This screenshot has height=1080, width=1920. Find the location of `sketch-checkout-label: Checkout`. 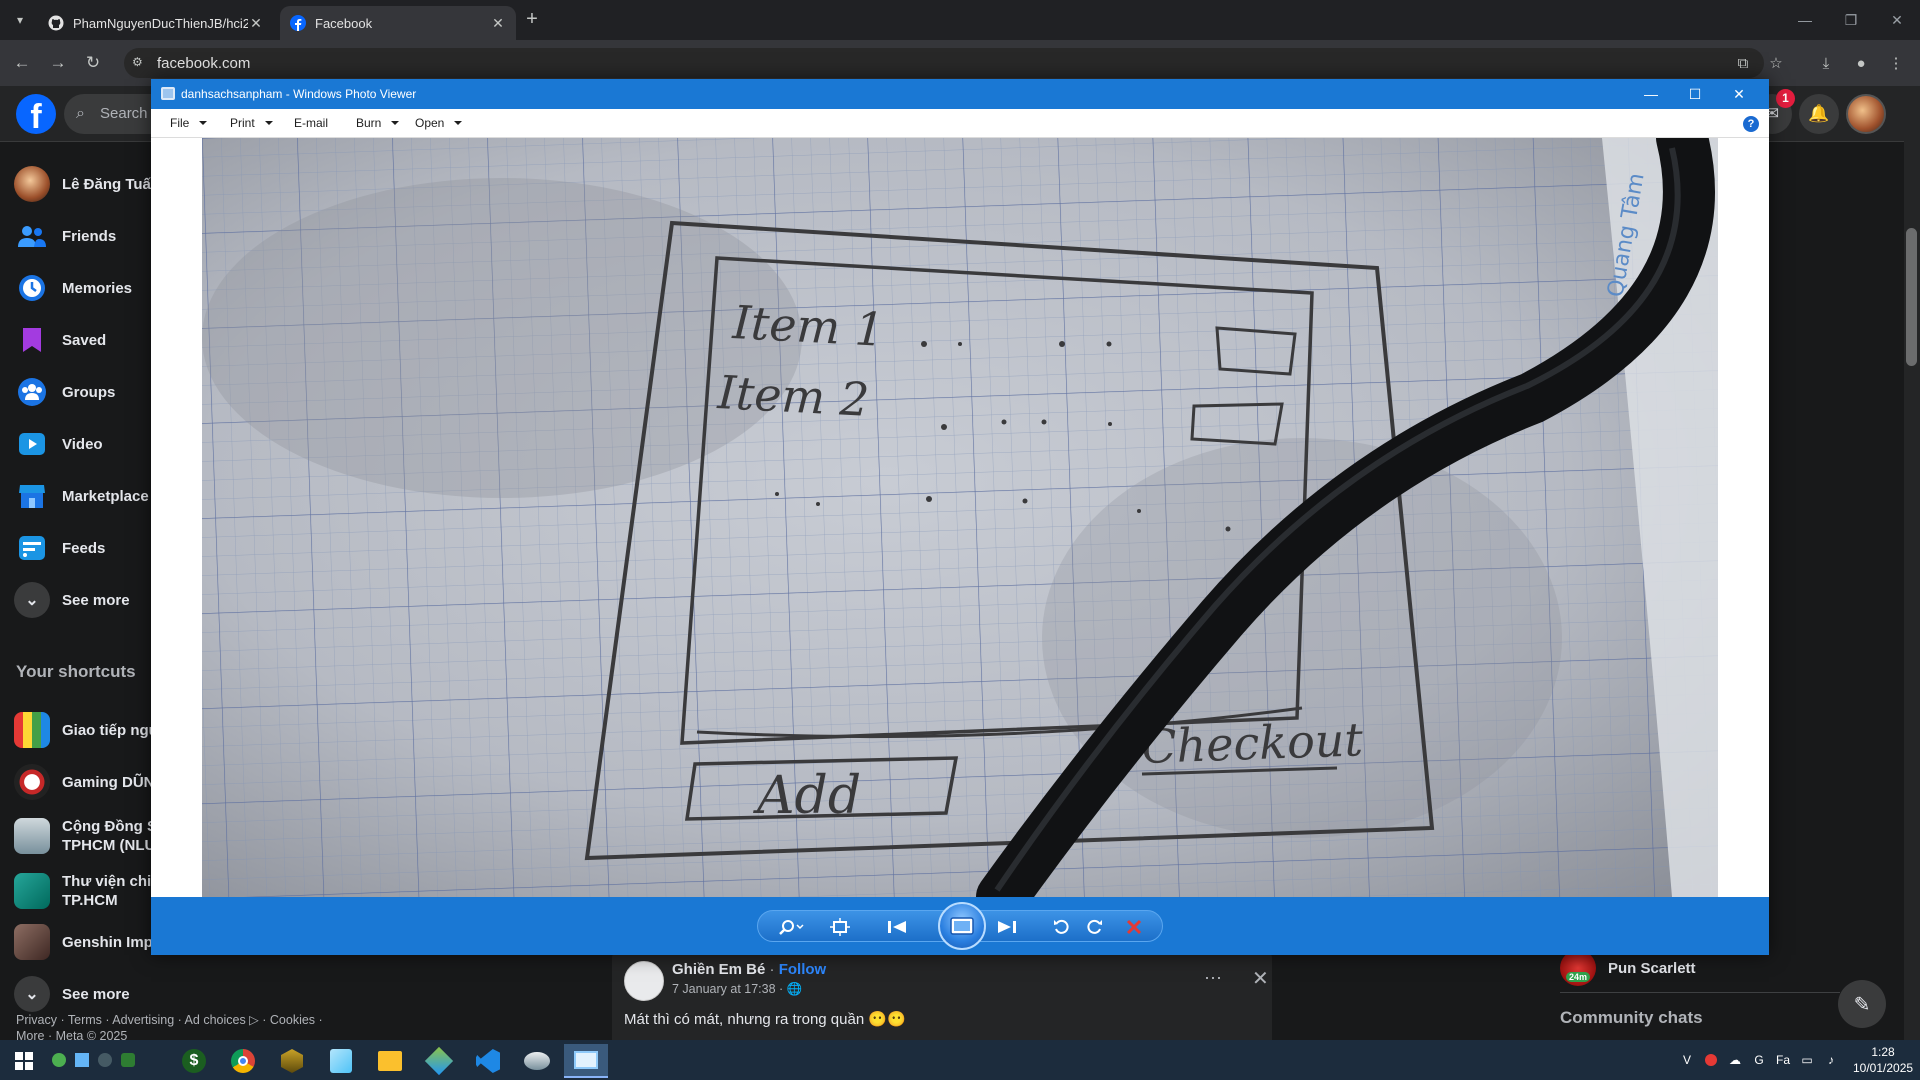

sketch-checkout-label: Checkout is located at coordinates (1252, 743).